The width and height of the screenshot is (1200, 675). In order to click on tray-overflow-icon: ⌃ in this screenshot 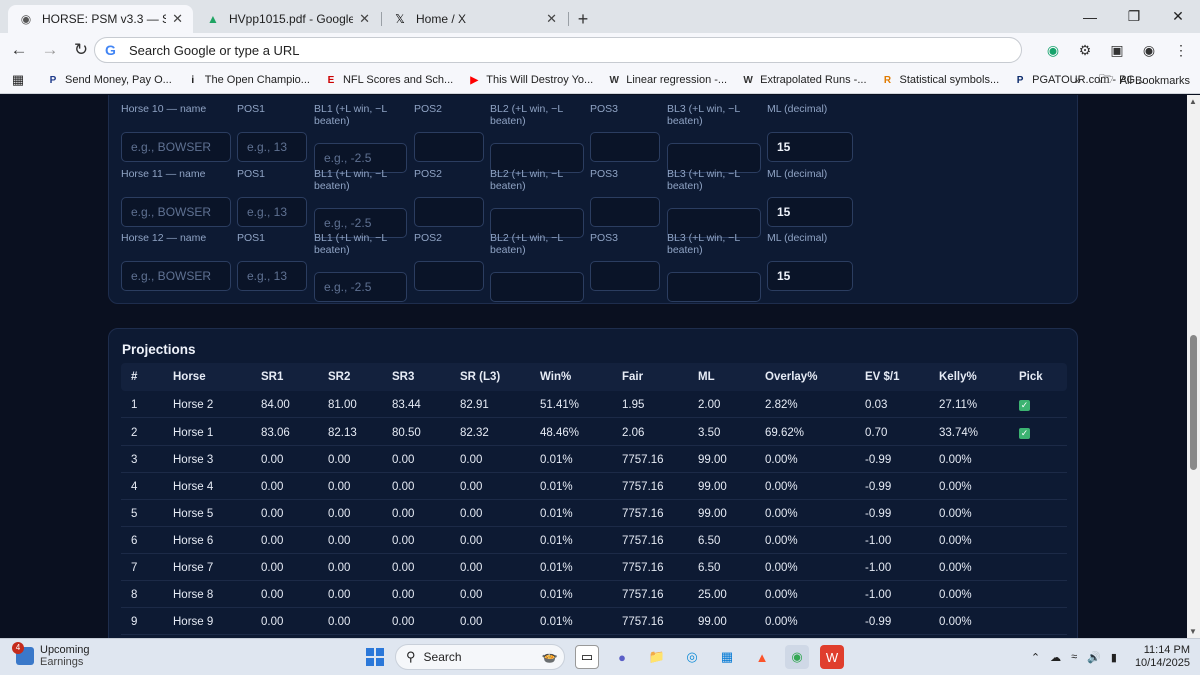, I will do `click(1035, 657)`.